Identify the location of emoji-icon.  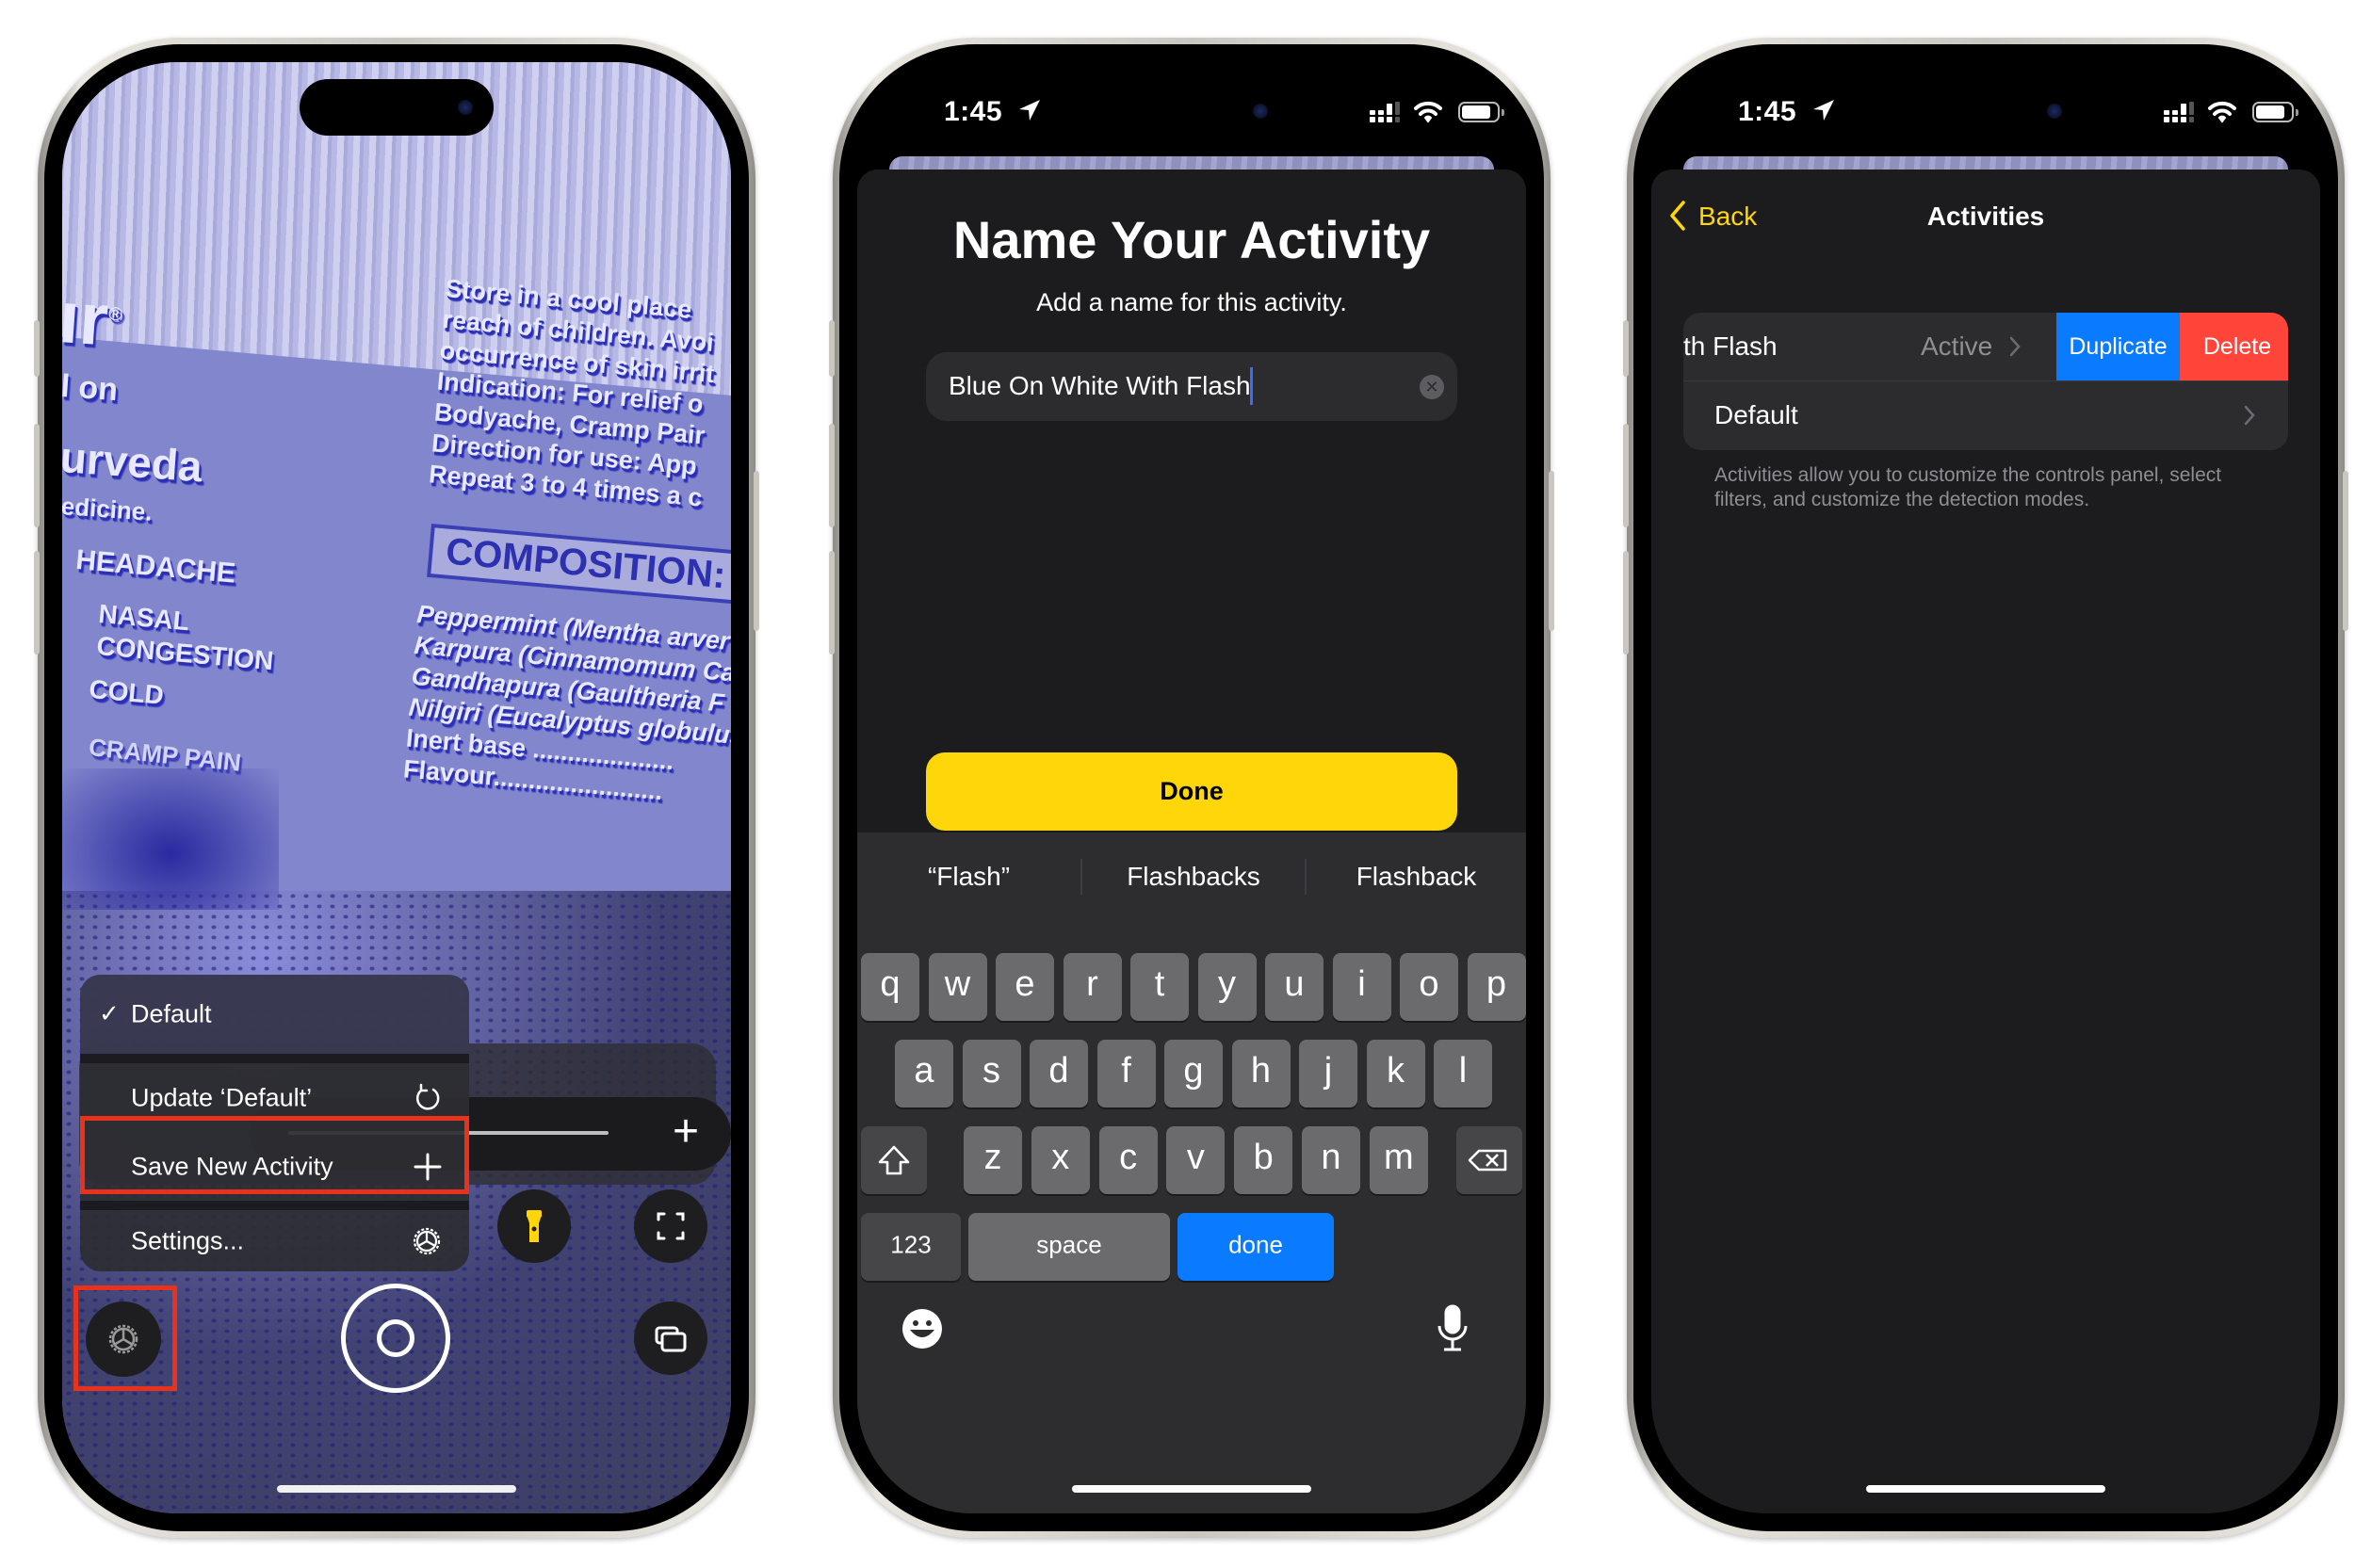
(922, 1328).